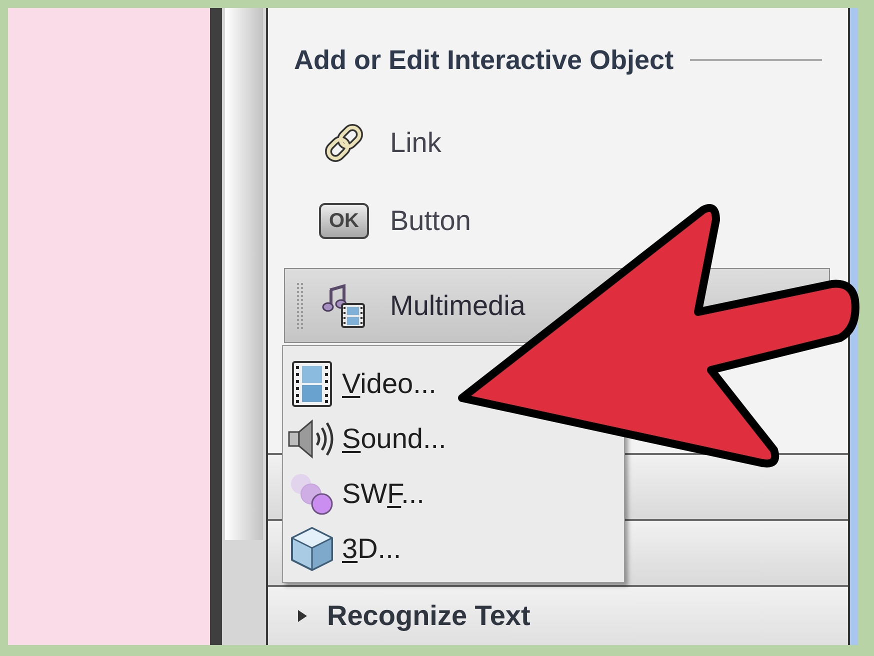 This screenshot has width=874, height=656. What do you see at coordinates (344, 221) in the screenshot?
I see `ok-key-badge: OK` at bounding box center [344, 221].